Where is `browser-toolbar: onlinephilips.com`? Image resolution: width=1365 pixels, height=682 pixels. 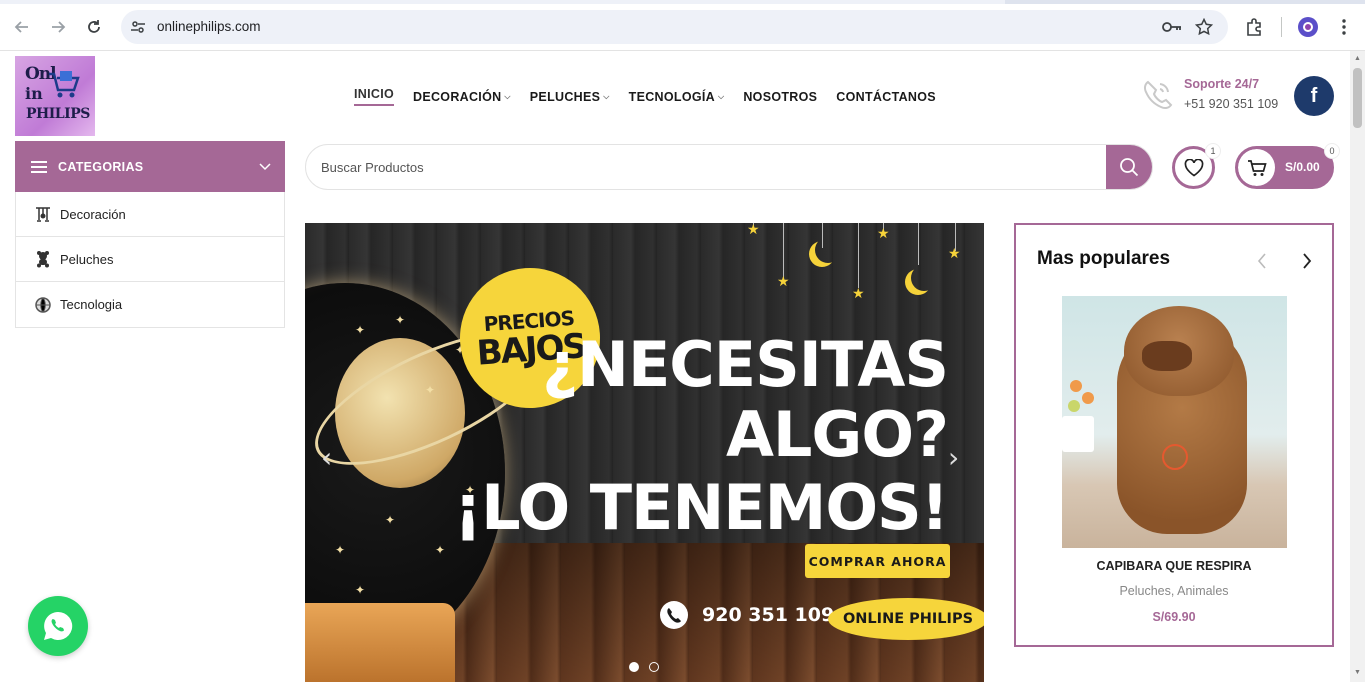
browser-toolbar: onlinephilips.com is located at coordinates (682, 25).